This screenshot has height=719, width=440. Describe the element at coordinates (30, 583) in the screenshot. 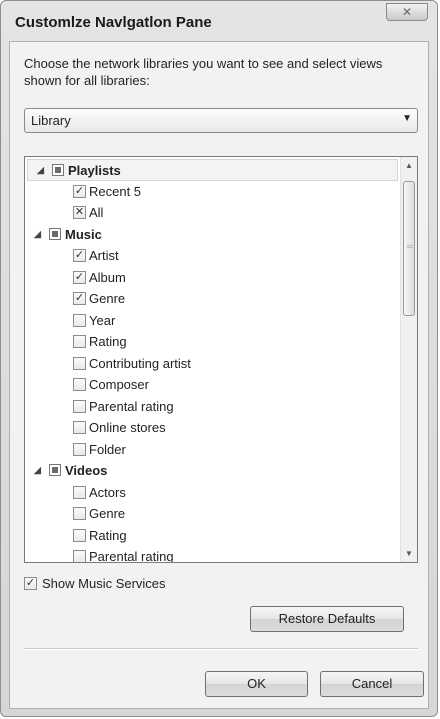

I see `show-music-services-checkbox: ✓` at that location.